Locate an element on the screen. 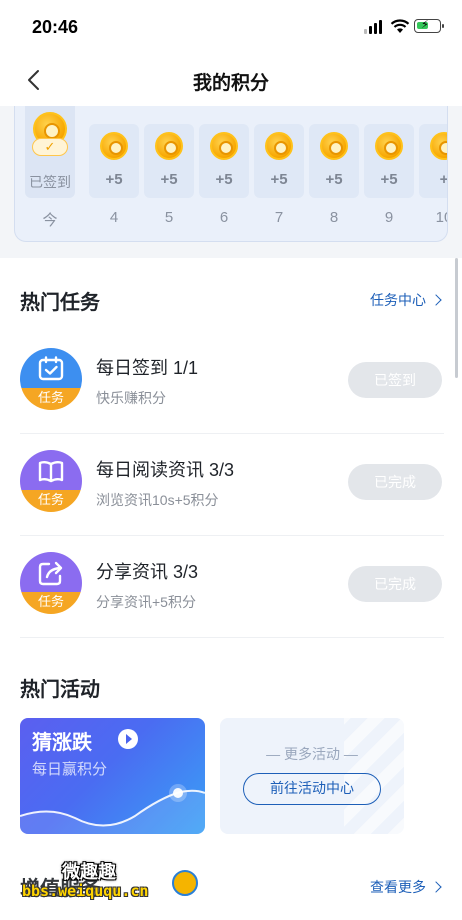 This screenshot has height=920, width=462. go-activity-center-button: 前往活动中心 is located at coordinates (312, 789).